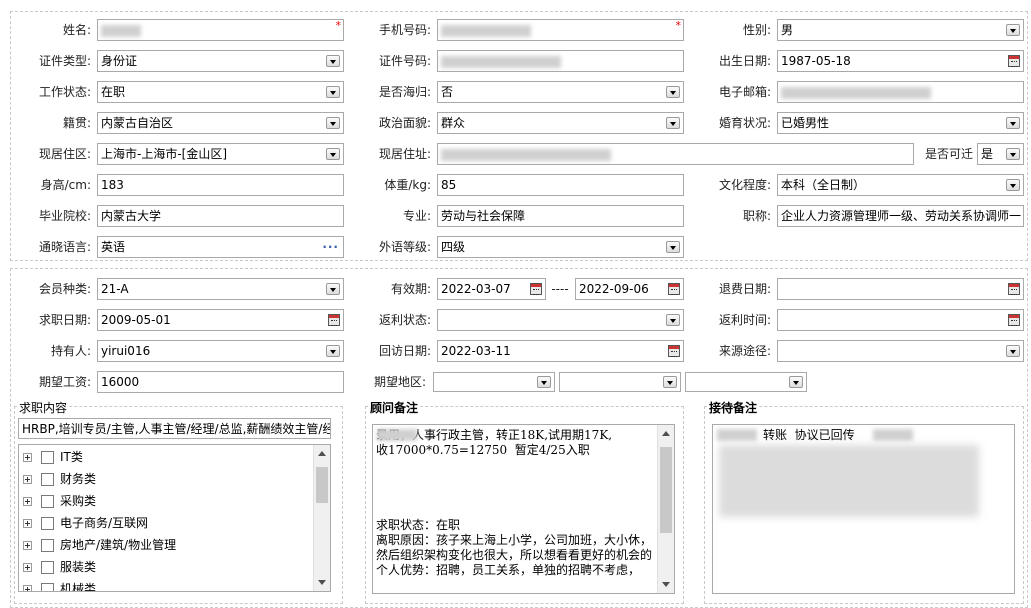 This screenshot has height=608, width=1031. I want to click on school-field: 内蒙古大学, so click(220, 216).